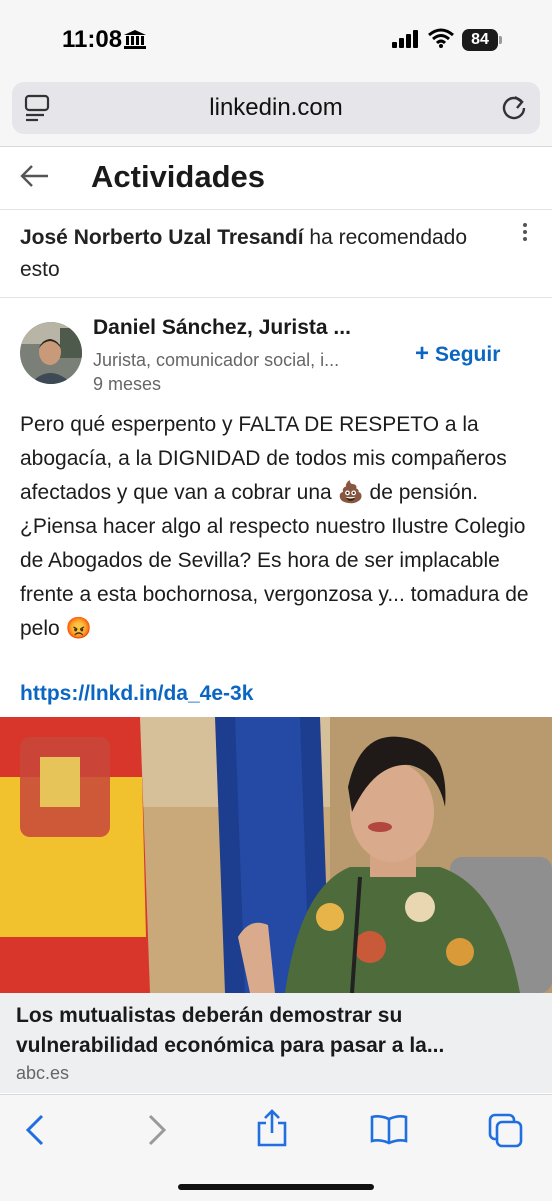 This screenshot has height=1201, width=552. Describe the element at coordinates (276, 297) in the screenshot. I see `divider` at that location.